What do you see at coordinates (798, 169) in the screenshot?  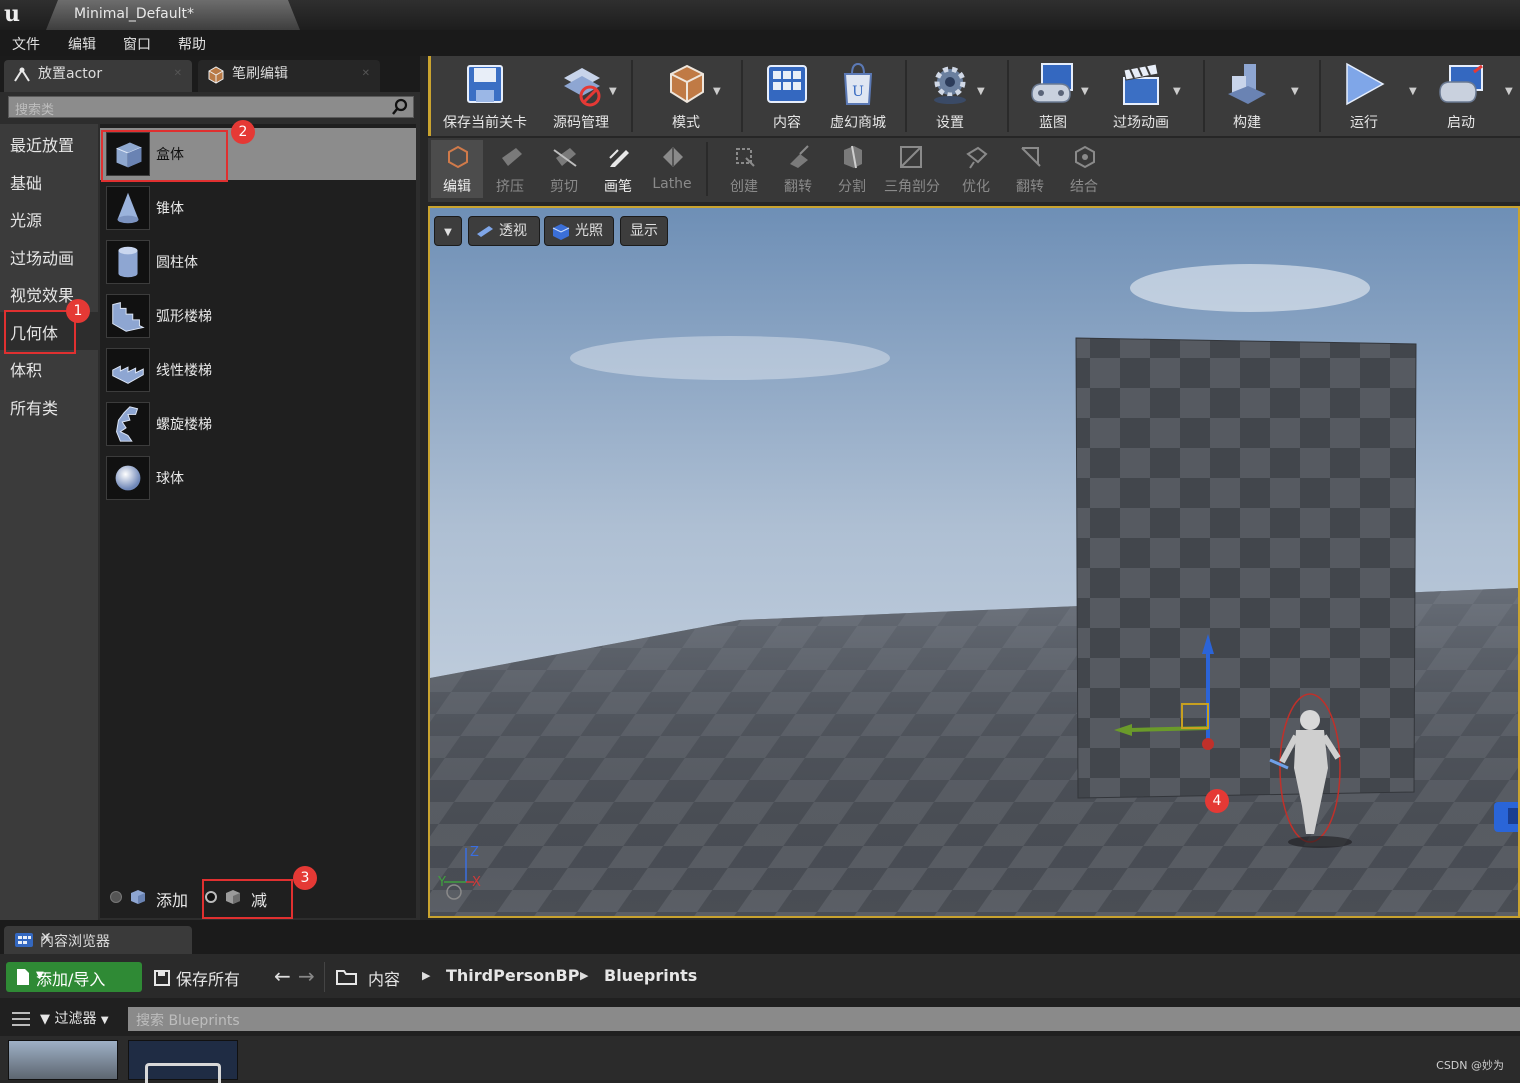 I see `geo-flip-button: 翻转` at bounding box center [798, 169].